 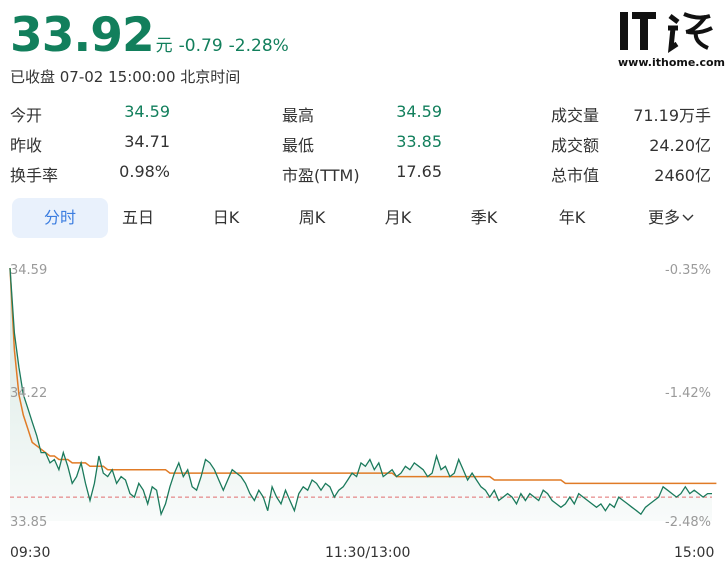 I want to click on stat-turnover-amount-value: 24.20亿, so click(x=680, y=145).